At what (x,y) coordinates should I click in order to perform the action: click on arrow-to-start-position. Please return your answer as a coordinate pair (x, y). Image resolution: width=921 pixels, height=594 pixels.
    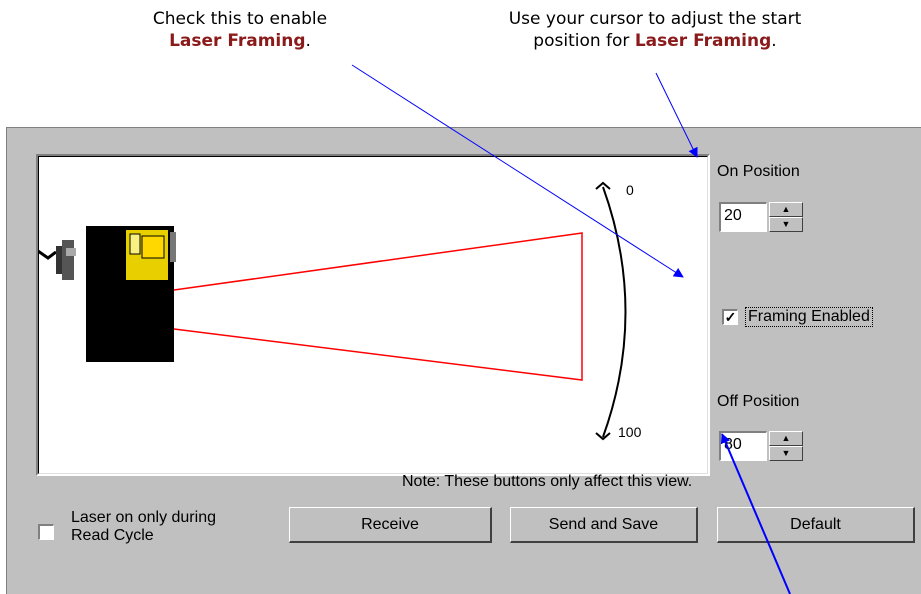
    Looking at the image, I should click on (676, 115).